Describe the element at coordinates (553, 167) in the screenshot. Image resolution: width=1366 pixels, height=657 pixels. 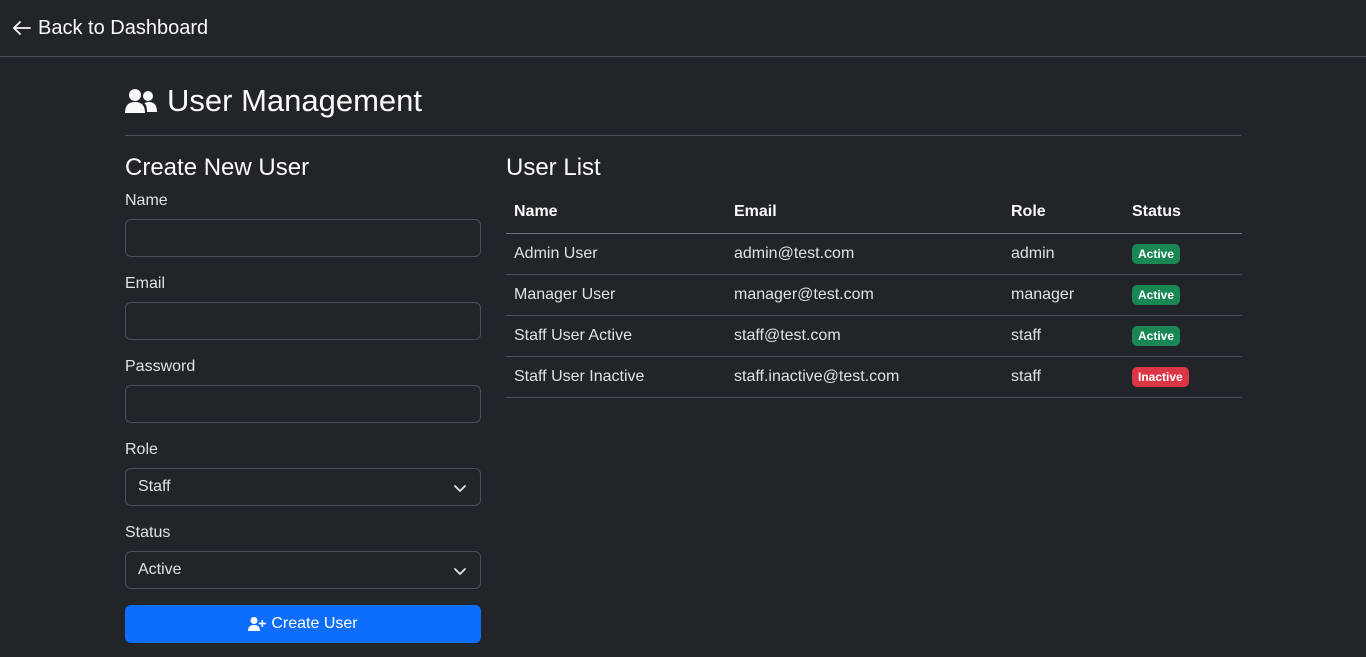
I see `list-heading: User List` at that location.